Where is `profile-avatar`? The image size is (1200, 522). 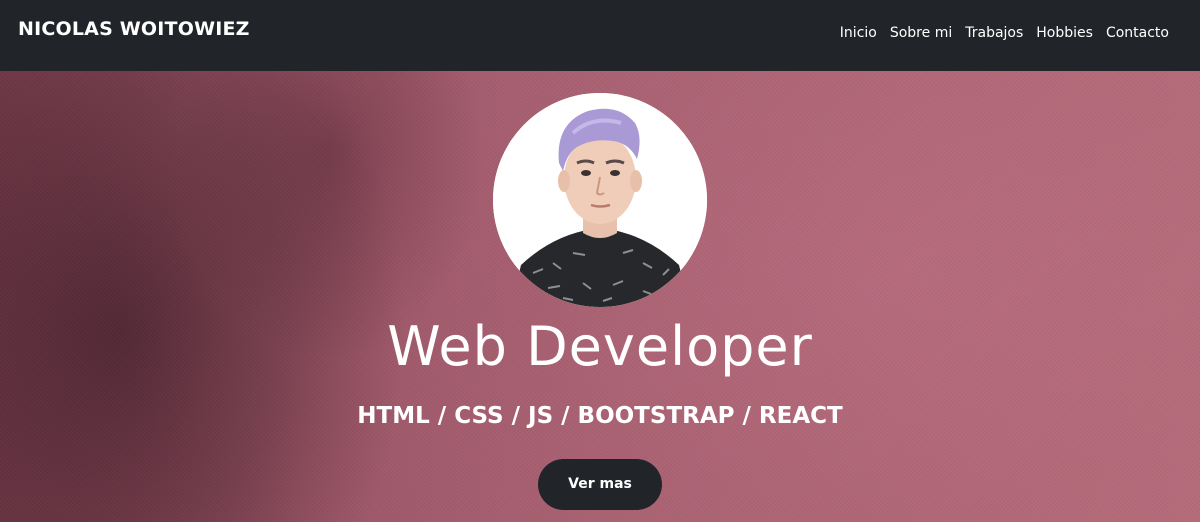
profile-avatar is located at coordinates (600, 200).